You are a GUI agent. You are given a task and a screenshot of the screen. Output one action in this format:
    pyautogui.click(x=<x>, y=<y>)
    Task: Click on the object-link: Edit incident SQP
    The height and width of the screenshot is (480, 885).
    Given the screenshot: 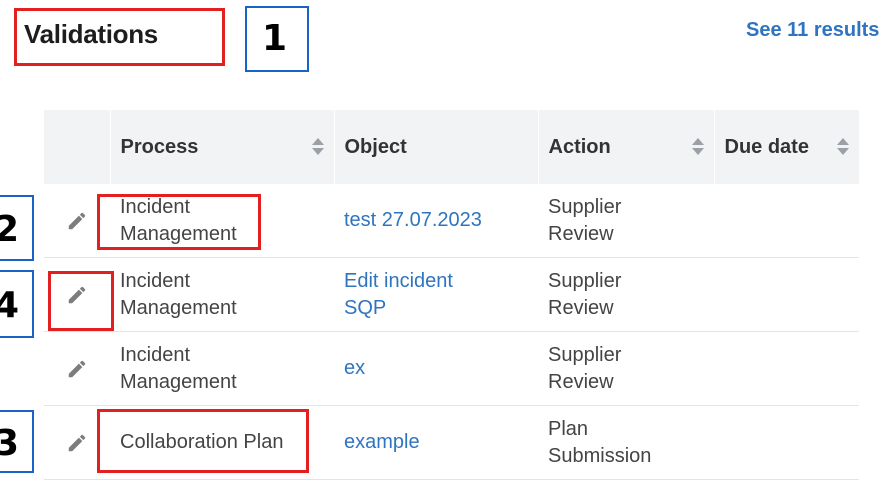 What is the action you would take?
    pyautogui.click(x=436, y=294)
    